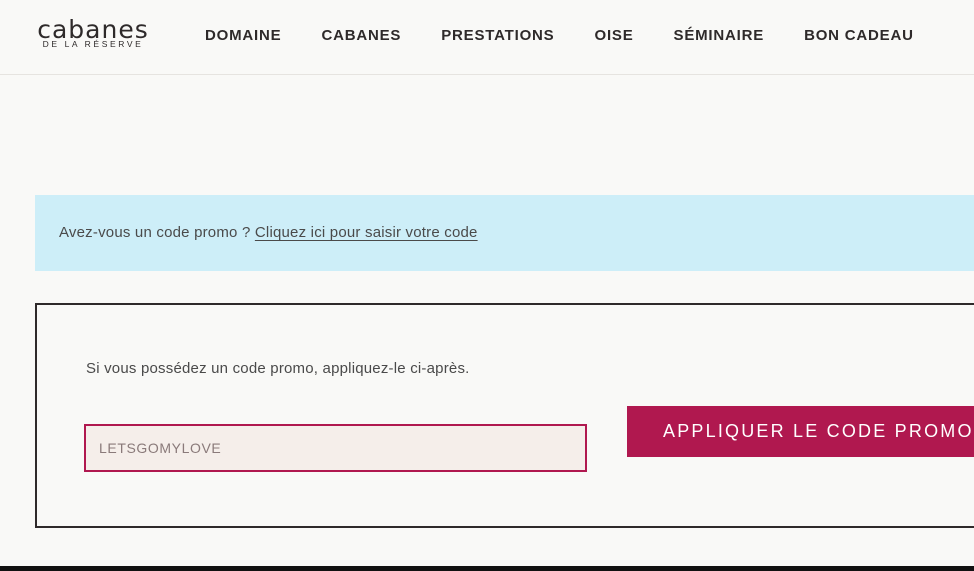 This screenshot has width=974, height=571. Describe the element at coordinates (859, 36) in the screenshot. I see `nav-item-bon-cadeau: BON CADEAU` at that location.